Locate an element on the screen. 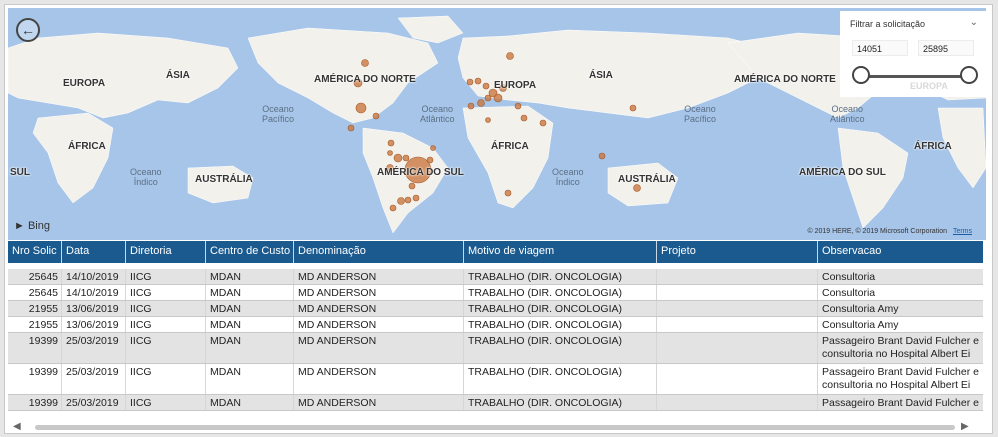 The width and height of the screenshot is (998, 437). back-button: ← is located at coordinates (28, 30).